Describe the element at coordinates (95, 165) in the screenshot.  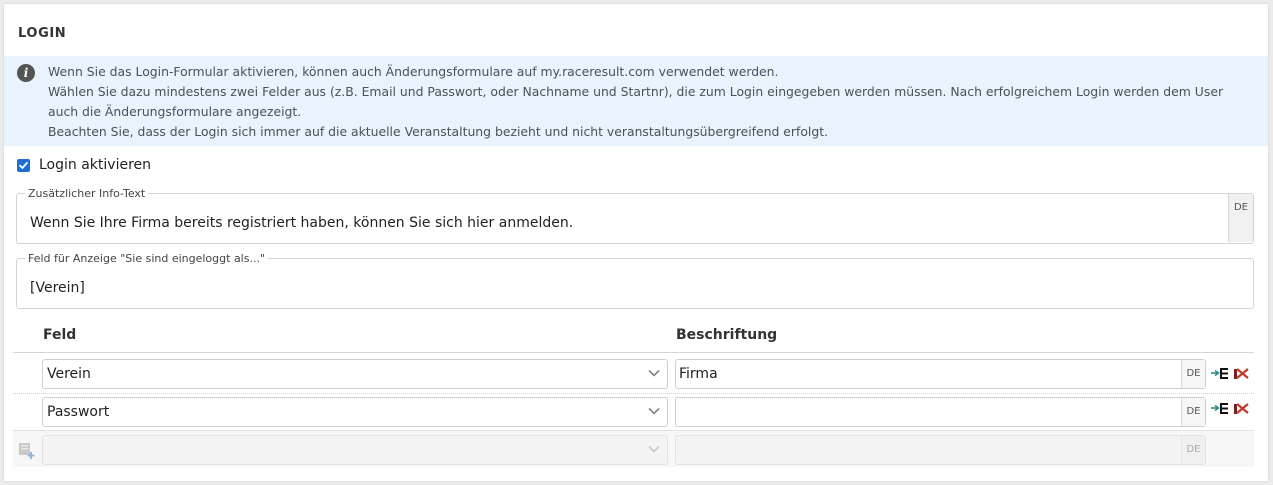
I see `login-activate-label: Login aktivieren` at that location.